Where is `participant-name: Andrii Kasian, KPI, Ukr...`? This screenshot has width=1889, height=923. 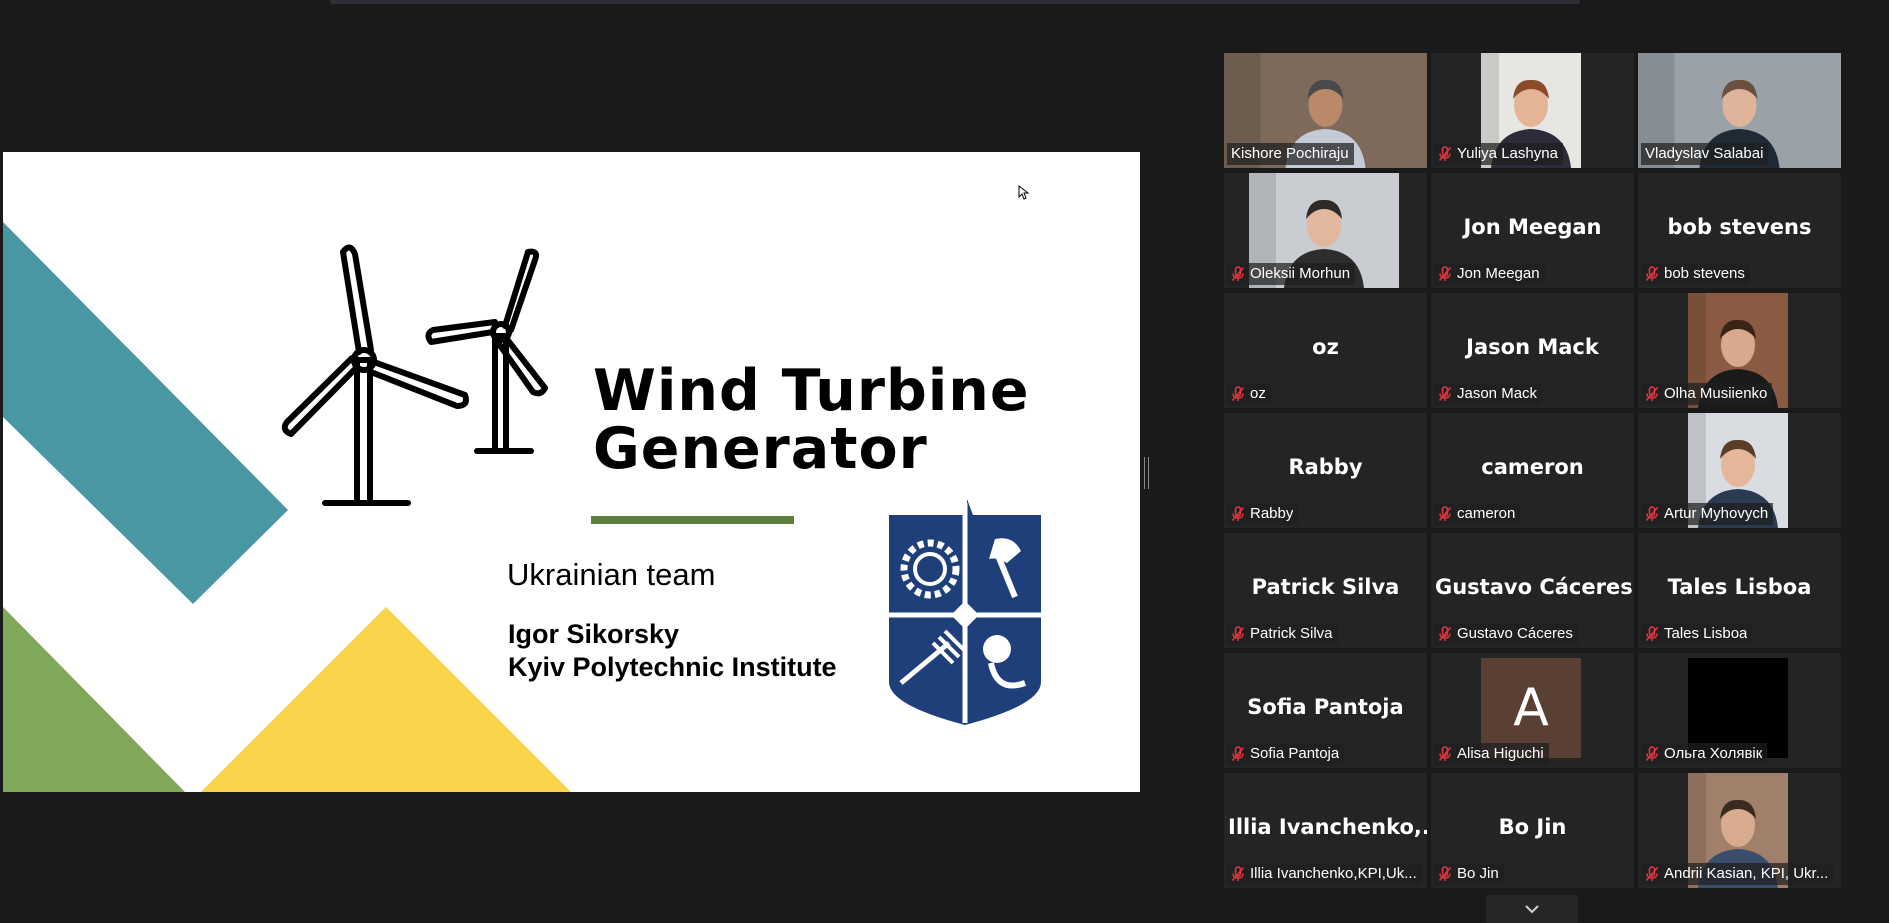
participant-name: Andrii Kasian, KPI, Ukr... is located at coordinates (1746, 873).